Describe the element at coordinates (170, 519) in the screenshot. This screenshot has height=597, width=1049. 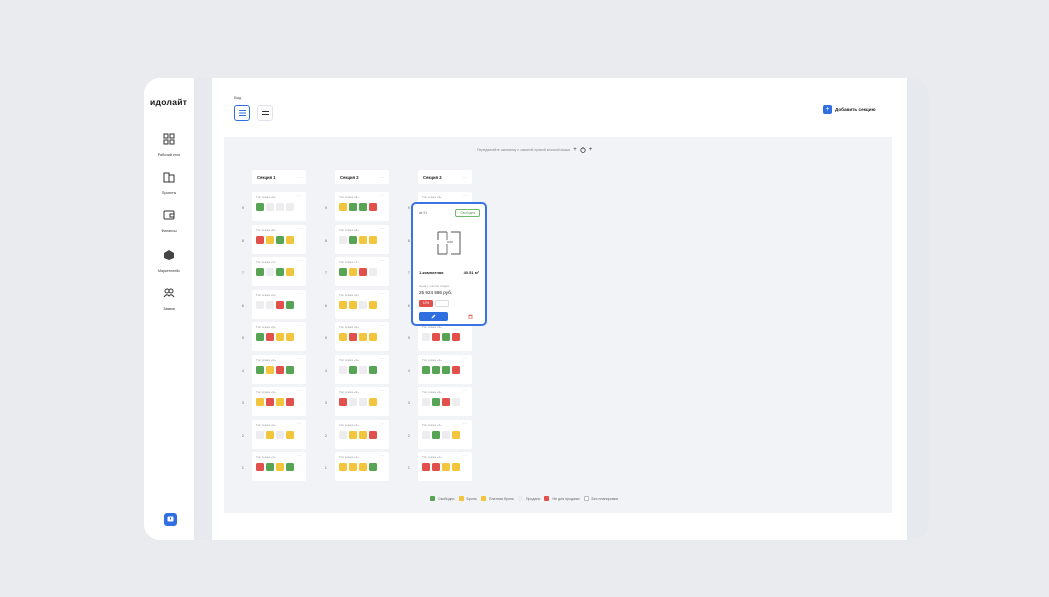
I see `chat-button` at that location.